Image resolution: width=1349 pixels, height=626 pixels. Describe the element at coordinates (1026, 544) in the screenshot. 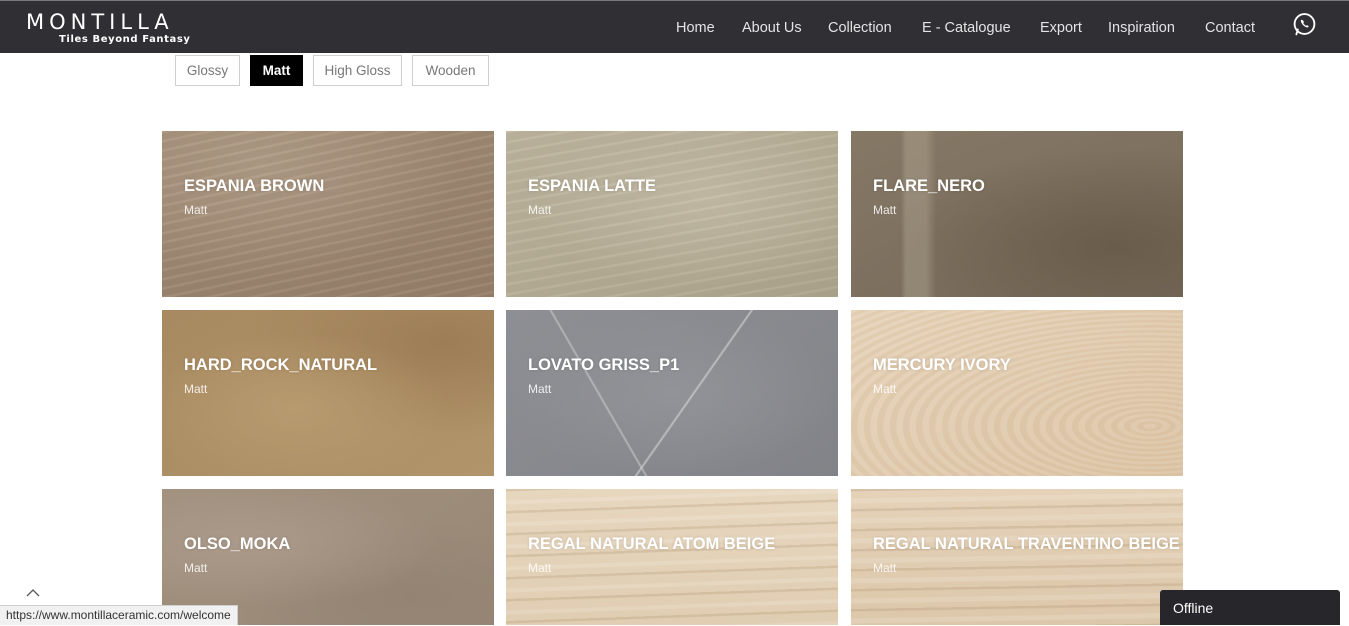

I see `product-name: REGAL NATURAL TRAVENTINO BEIGE` at that location.